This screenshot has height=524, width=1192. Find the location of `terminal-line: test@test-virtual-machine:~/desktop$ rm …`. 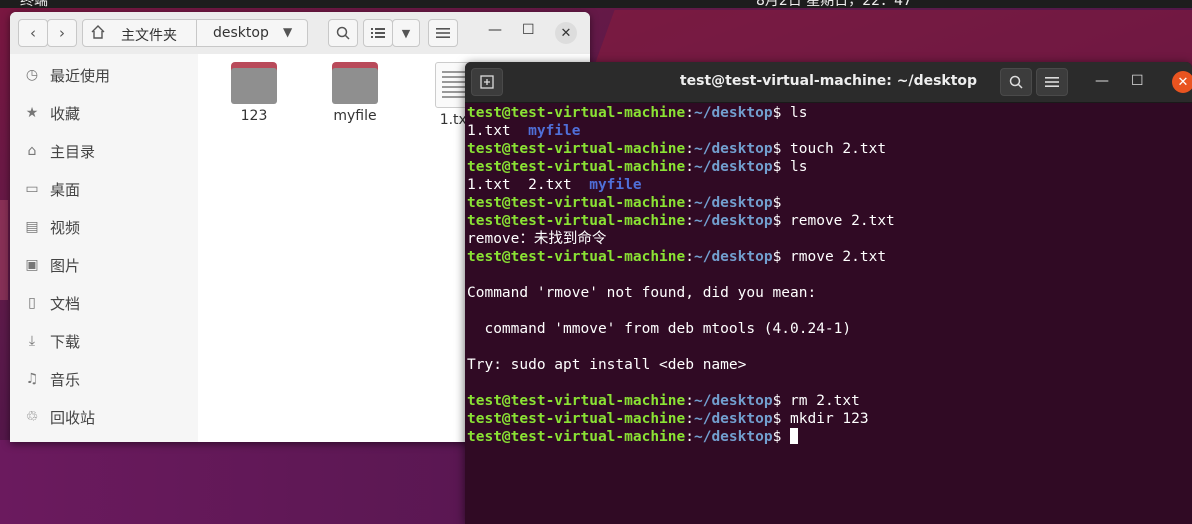

terminal-line: test@test-virtual-machine:~/desktop$ rm … is located at coordinates (663, 401).